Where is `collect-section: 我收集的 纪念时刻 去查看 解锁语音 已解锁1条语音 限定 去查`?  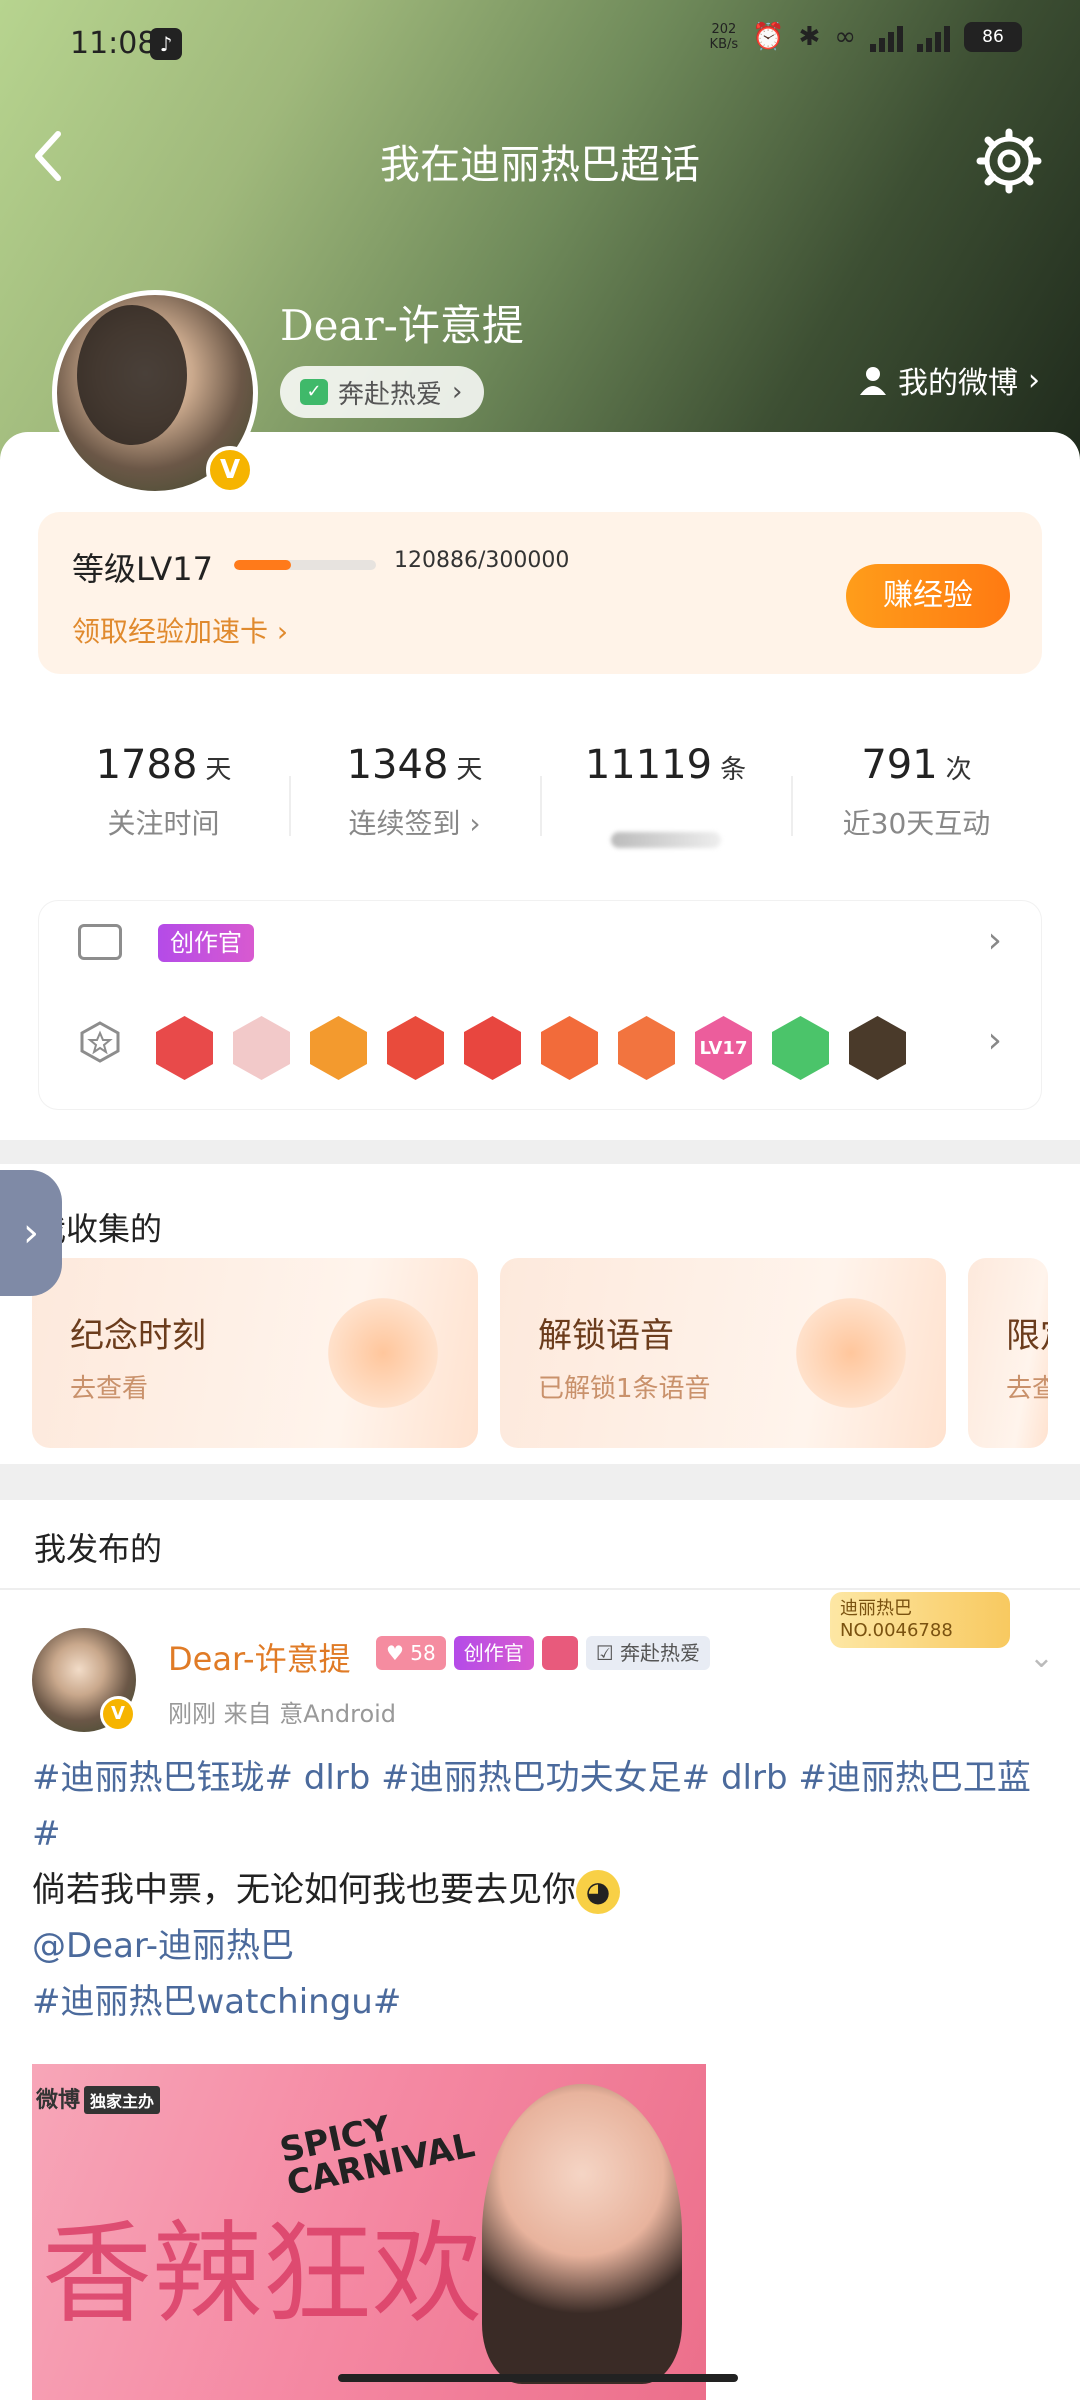 collect-section: 我收集的 纪念时刻 去查看 解锁语音 已解锁1条语音 限定 去查 is located at coordinates (540, 1314).